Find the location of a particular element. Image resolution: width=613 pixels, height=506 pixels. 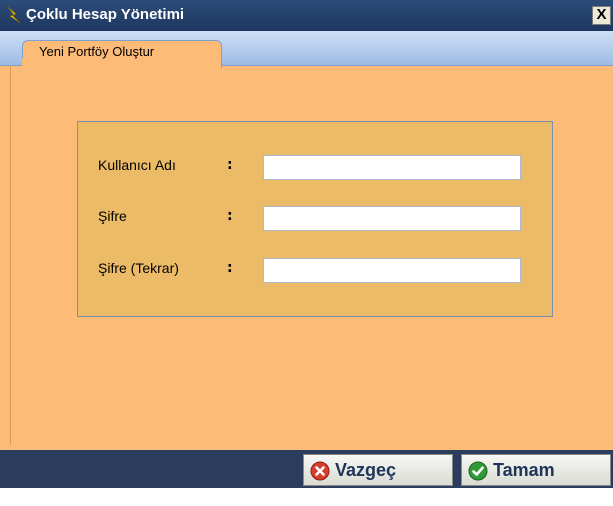

title-bar: Çoklu Hesap Yönetimi X is located at coordinates (306, 15).